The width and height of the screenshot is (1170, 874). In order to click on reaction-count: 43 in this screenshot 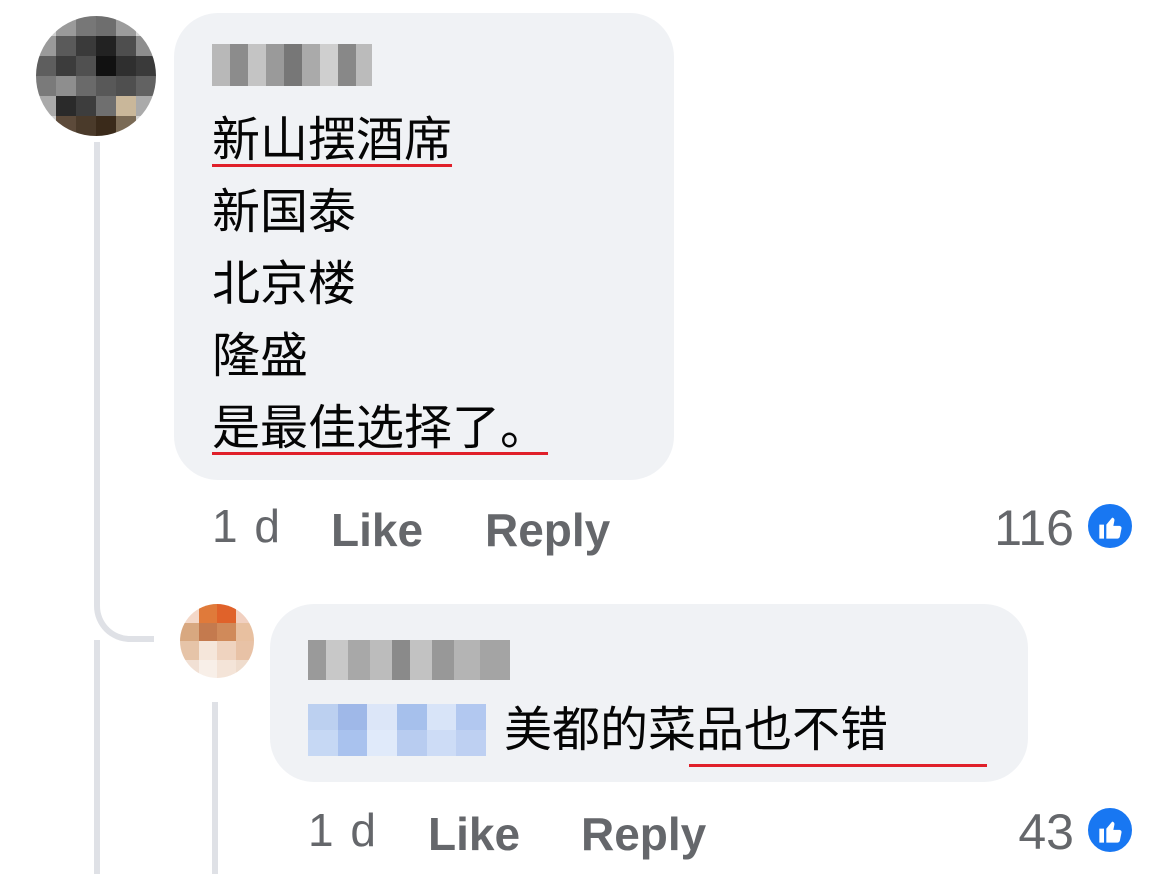, I will do `click(1002, 832)`.